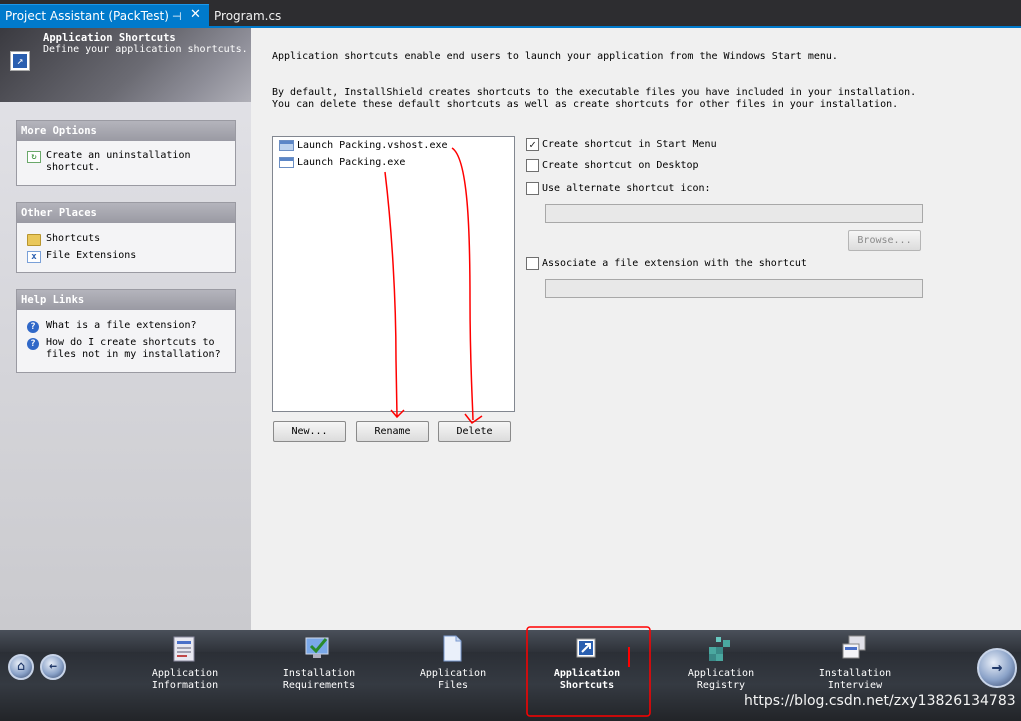 This screenshot has height=721, width=1021. I want to click on application-files-icon, so click(452, 648).